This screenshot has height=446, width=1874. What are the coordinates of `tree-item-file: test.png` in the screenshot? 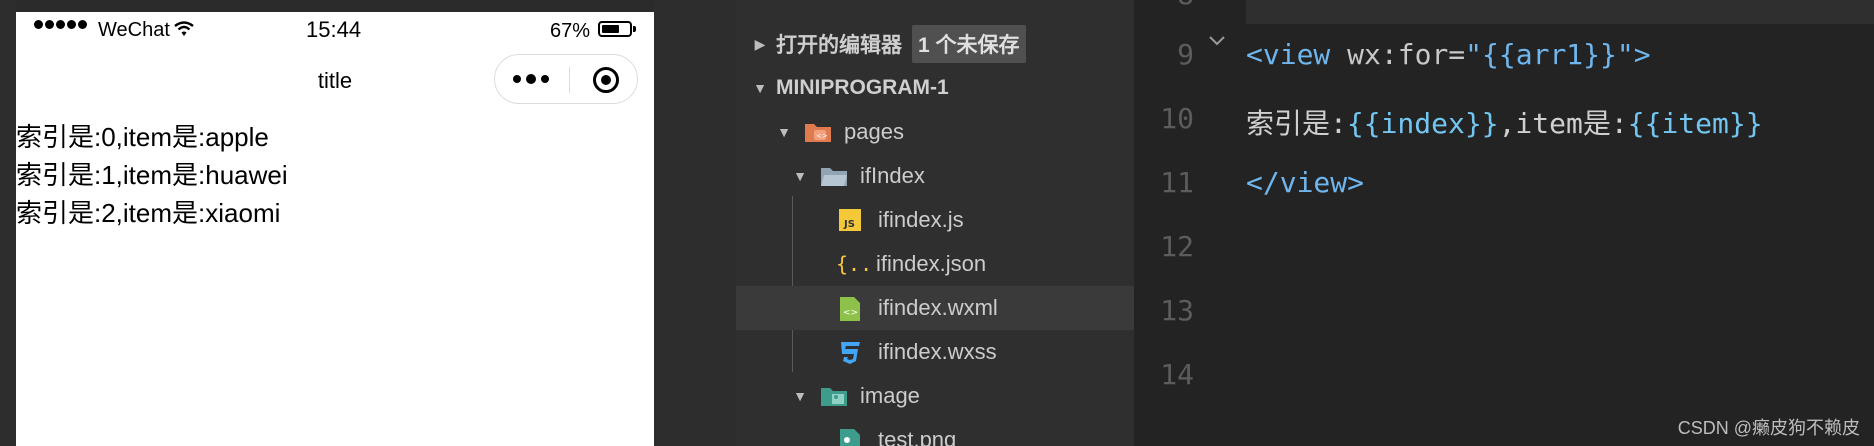 It's located at (935, 432).